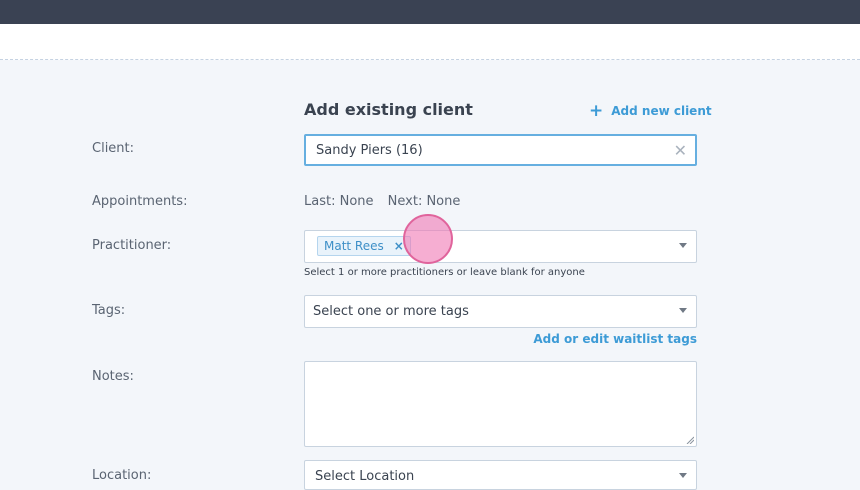  What do you see at coordinates (428, 239) in the screenshot?
I see `cursor-indicator` at bounding box center [428, 239].